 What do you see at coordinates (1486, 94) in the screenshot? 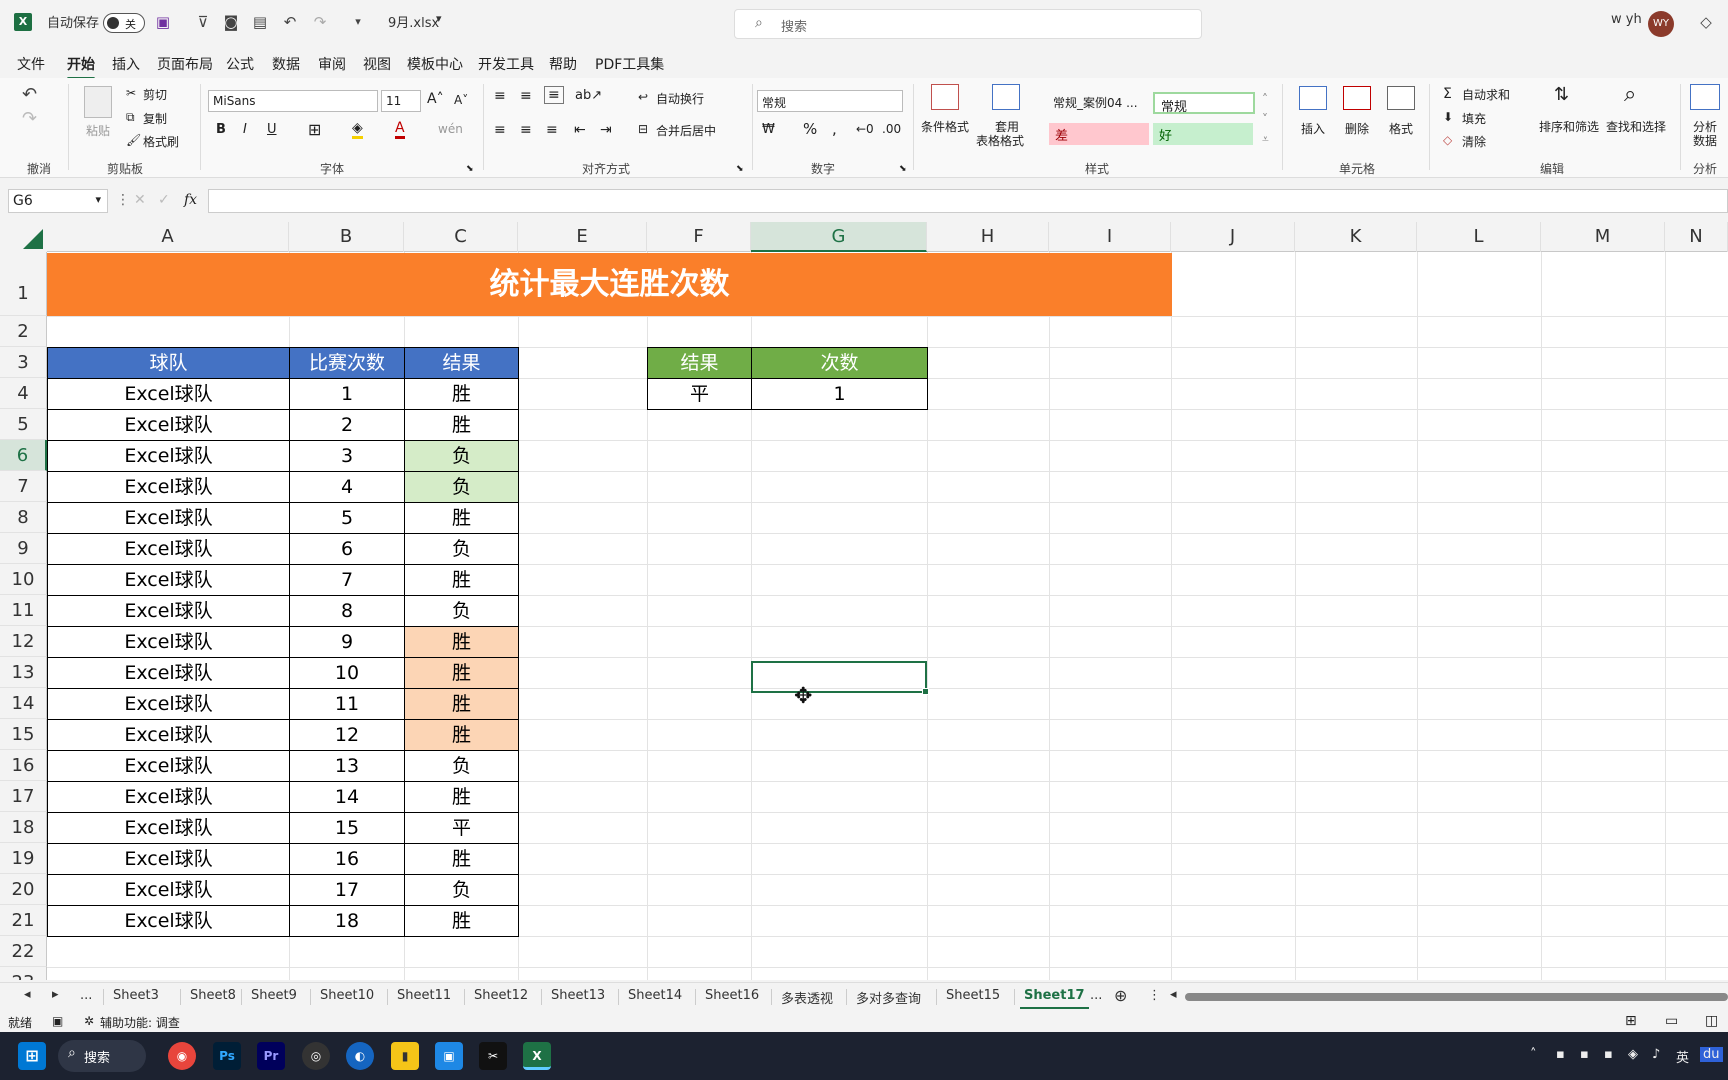
I see `autosum-button: 自动求和` at bounding box center [1486, 94].